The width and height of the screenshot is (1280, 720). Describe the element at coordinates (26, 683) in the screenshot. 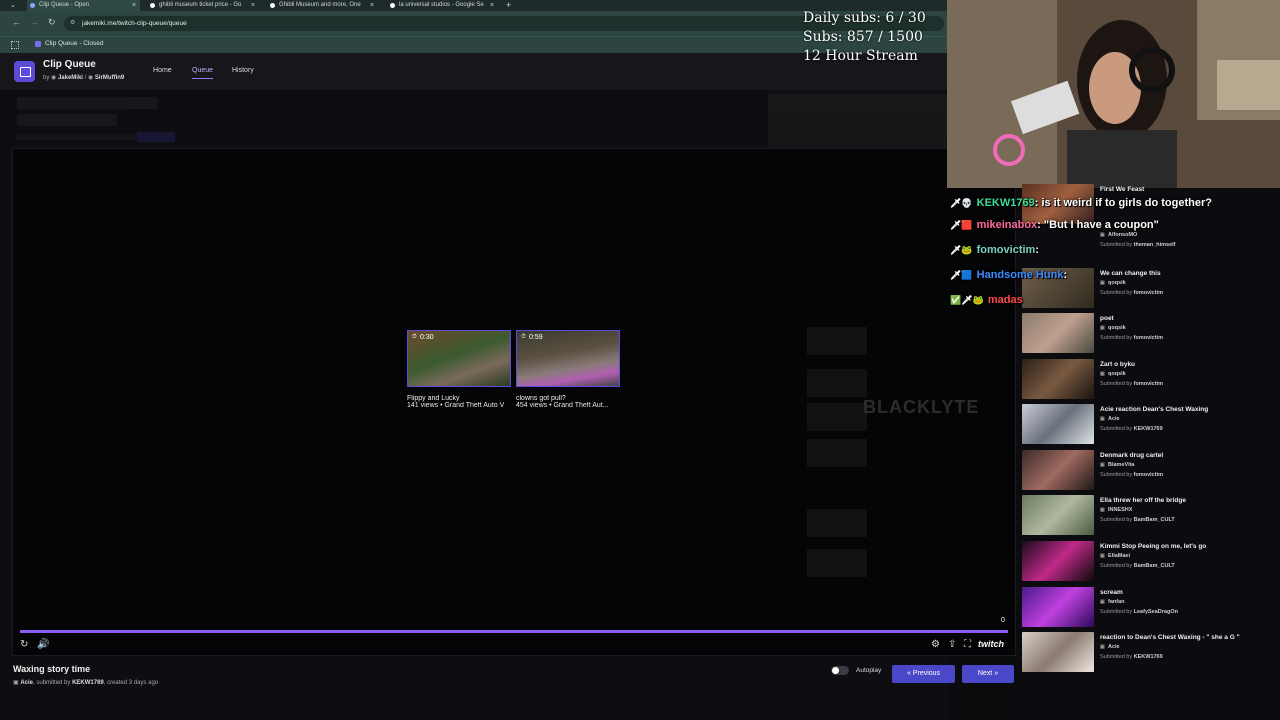

I see `clip-channel: Acie` at that location.